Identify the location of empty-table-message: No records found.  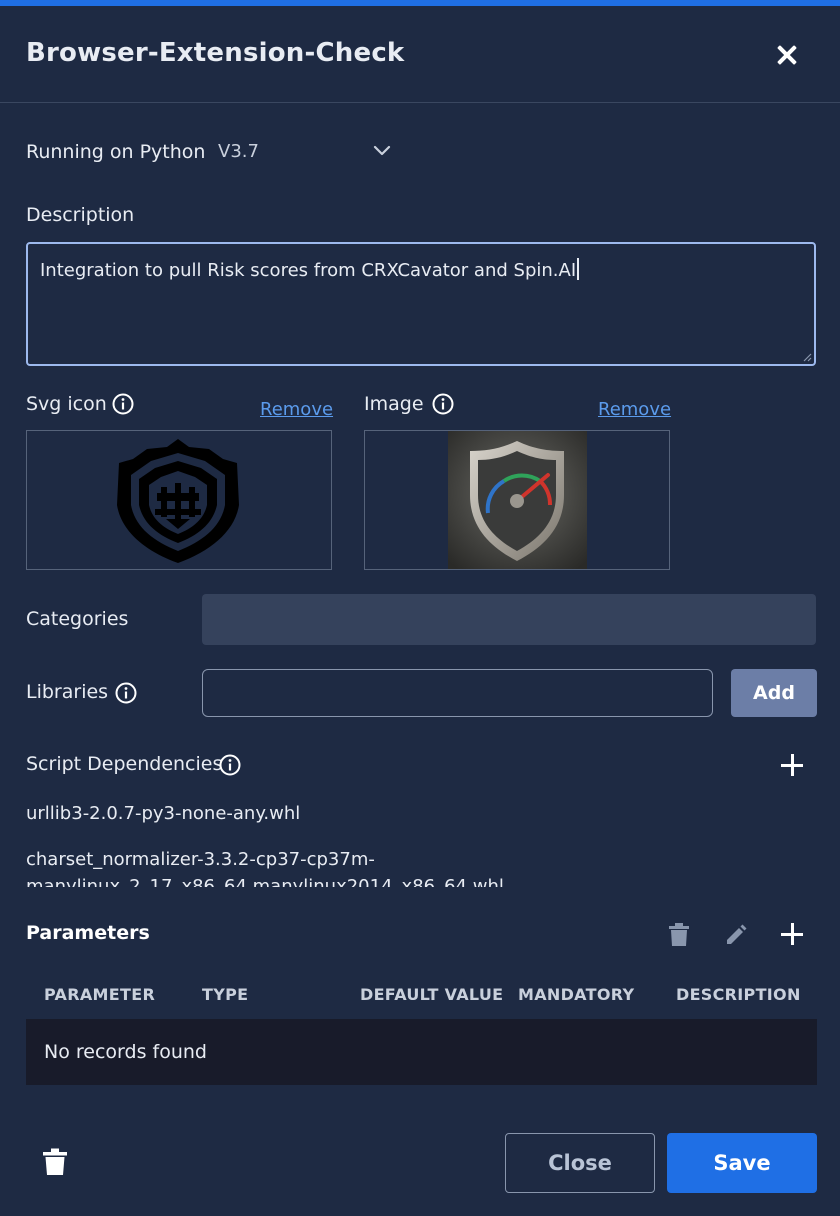
(125, 1052).